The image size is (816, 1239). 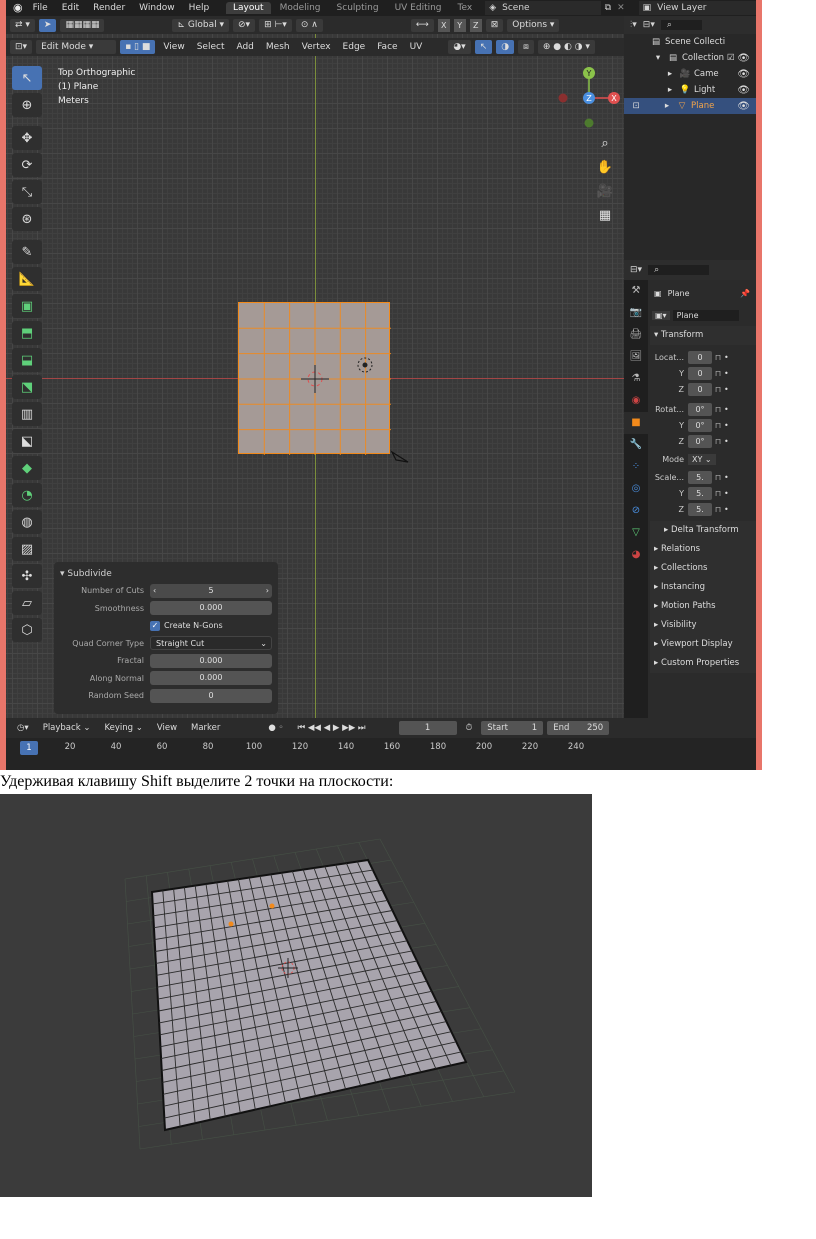 I want to click on rotation-z-field: 0°, so click(x=700, y=441).